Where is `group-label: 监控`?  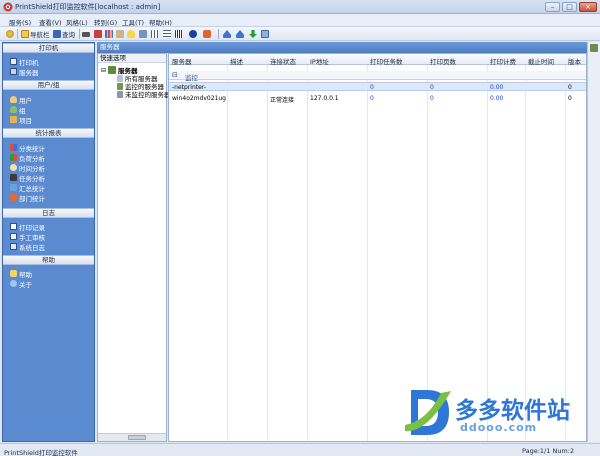 group-label: 监控 is located at coordinates (191, 78).